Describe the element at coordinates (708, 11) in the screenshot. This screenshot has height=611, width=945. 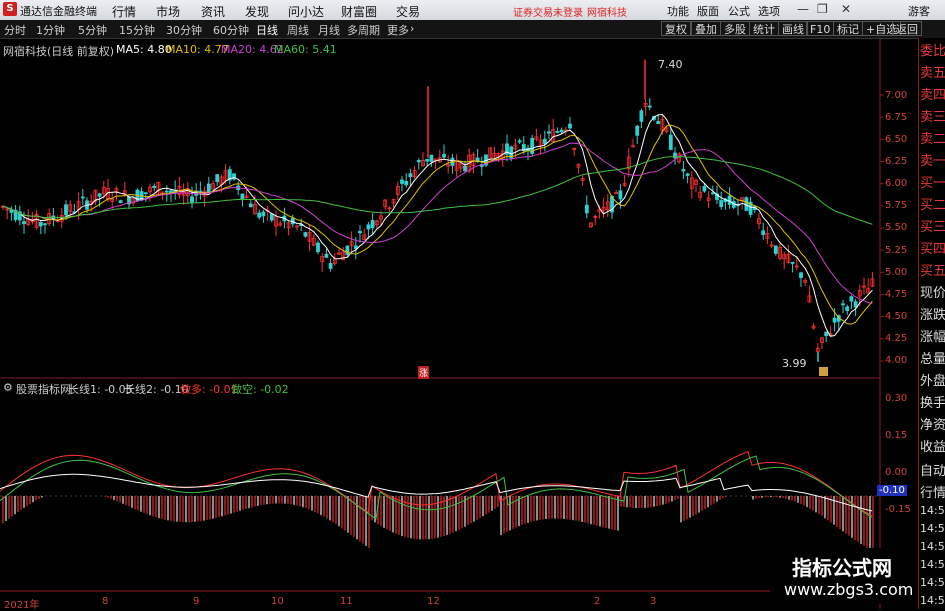
I see `menu-banmian: 版面` at that location.